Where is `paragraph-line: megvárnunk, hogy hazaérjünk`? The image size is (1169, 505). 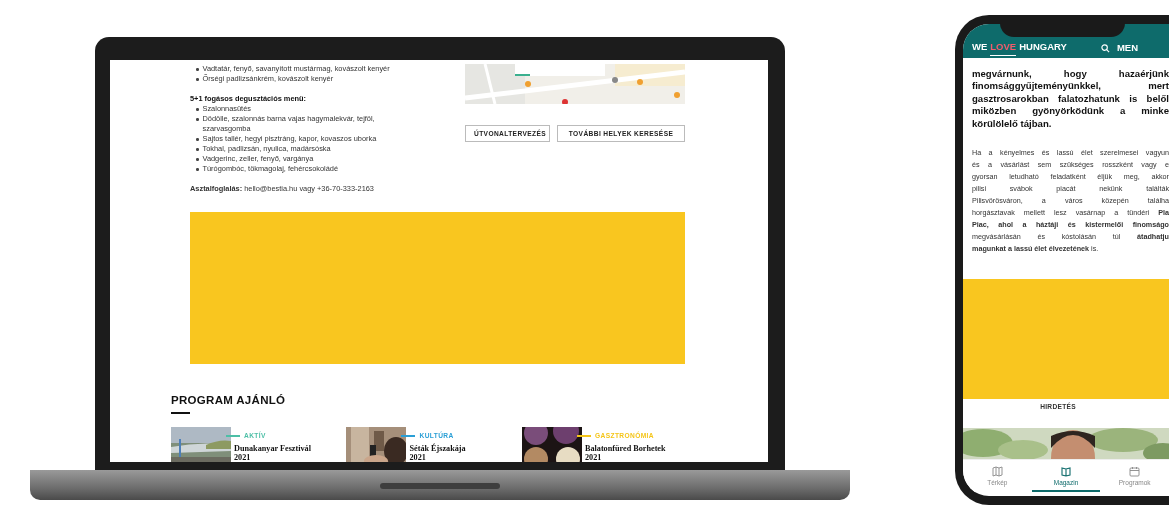 paragraph-line: megvárnunk, hogy hazaérjünk is located at coordinates (1070, 74).